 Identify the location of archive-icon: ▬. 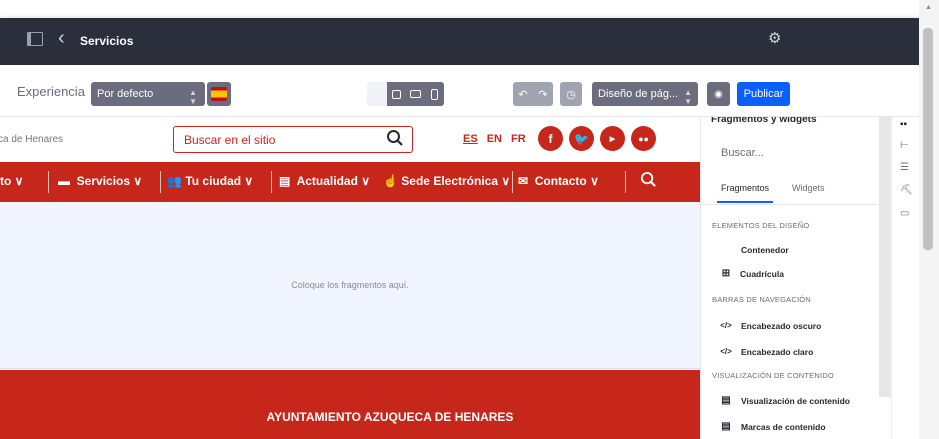
(64, 181).